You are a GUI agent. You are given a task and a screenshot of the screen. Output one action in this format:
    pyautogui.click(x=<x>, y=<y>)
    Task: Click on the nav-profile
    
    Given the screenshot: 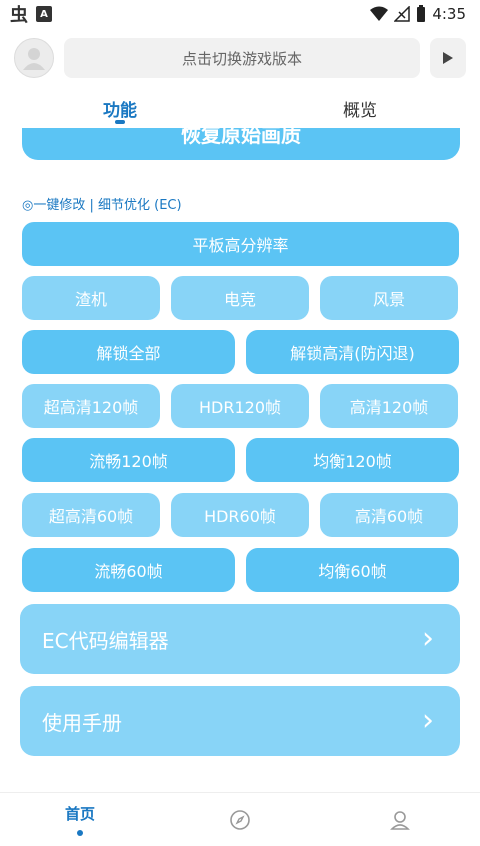 What is the action you would take?
    pyautogui.click(x=400, y=819)
    